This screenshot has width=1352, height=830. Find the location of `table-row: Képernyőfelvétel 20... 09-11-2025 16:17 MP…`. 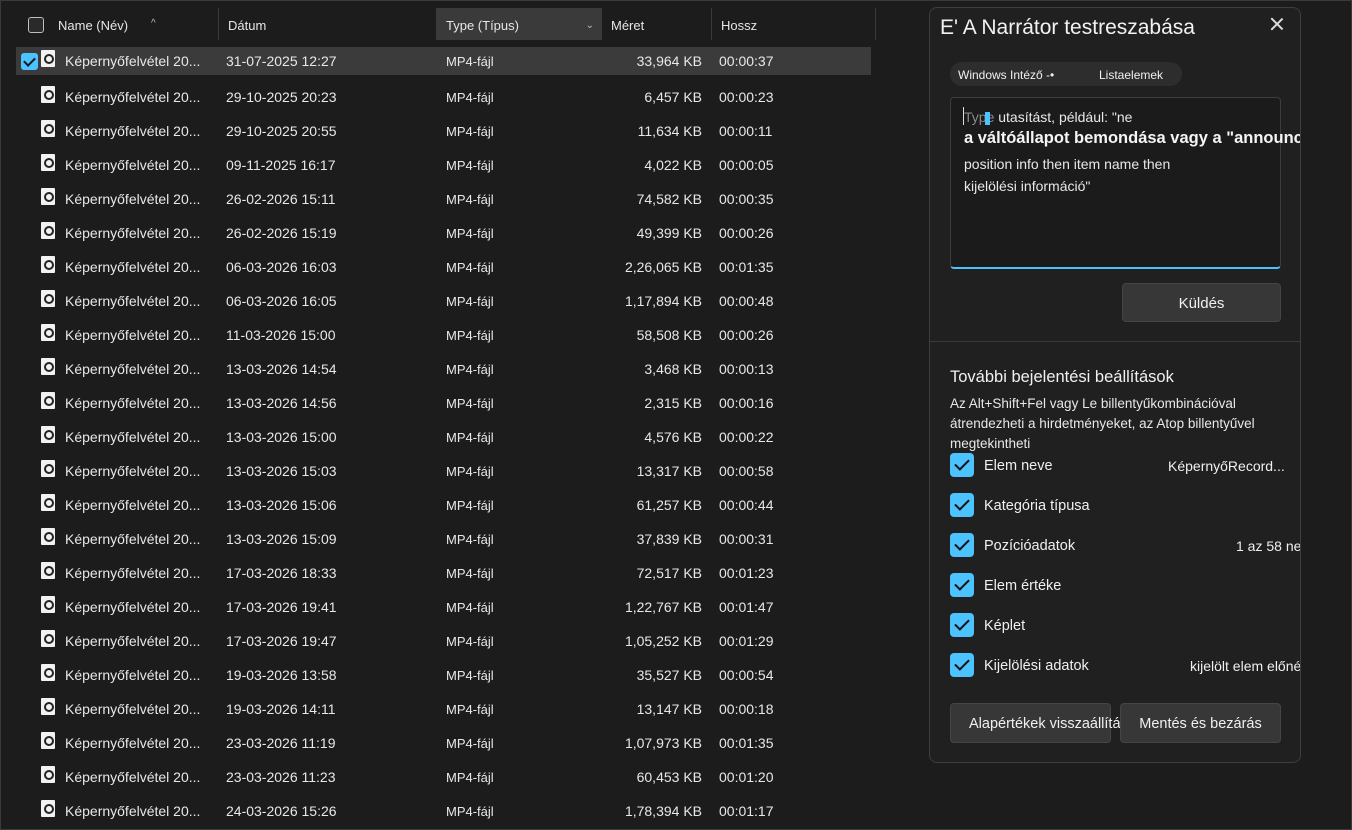

table-row: Képernyőfelvétel 20... 09-11-2025 16:17 MP… is located at coordinates (446, 166).